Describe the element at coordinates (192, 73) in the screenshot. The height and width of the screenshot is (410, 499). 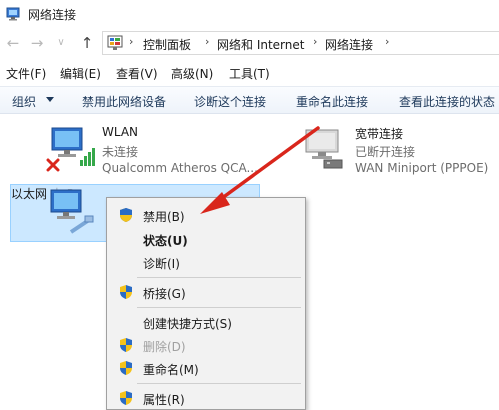
I see `menu-advanced: 高级(N)` at that location.